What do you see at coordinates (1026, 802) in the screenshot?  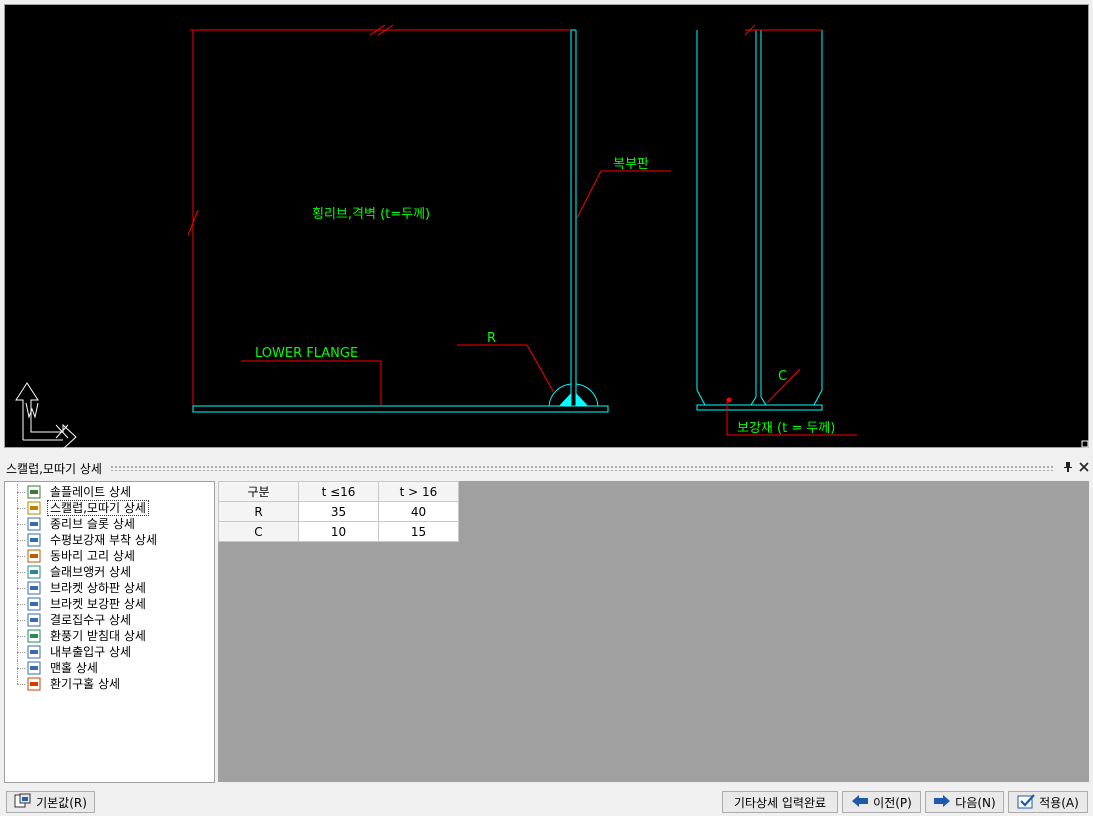 I see `checkmark-icon` at bounding box center [1026, 802].